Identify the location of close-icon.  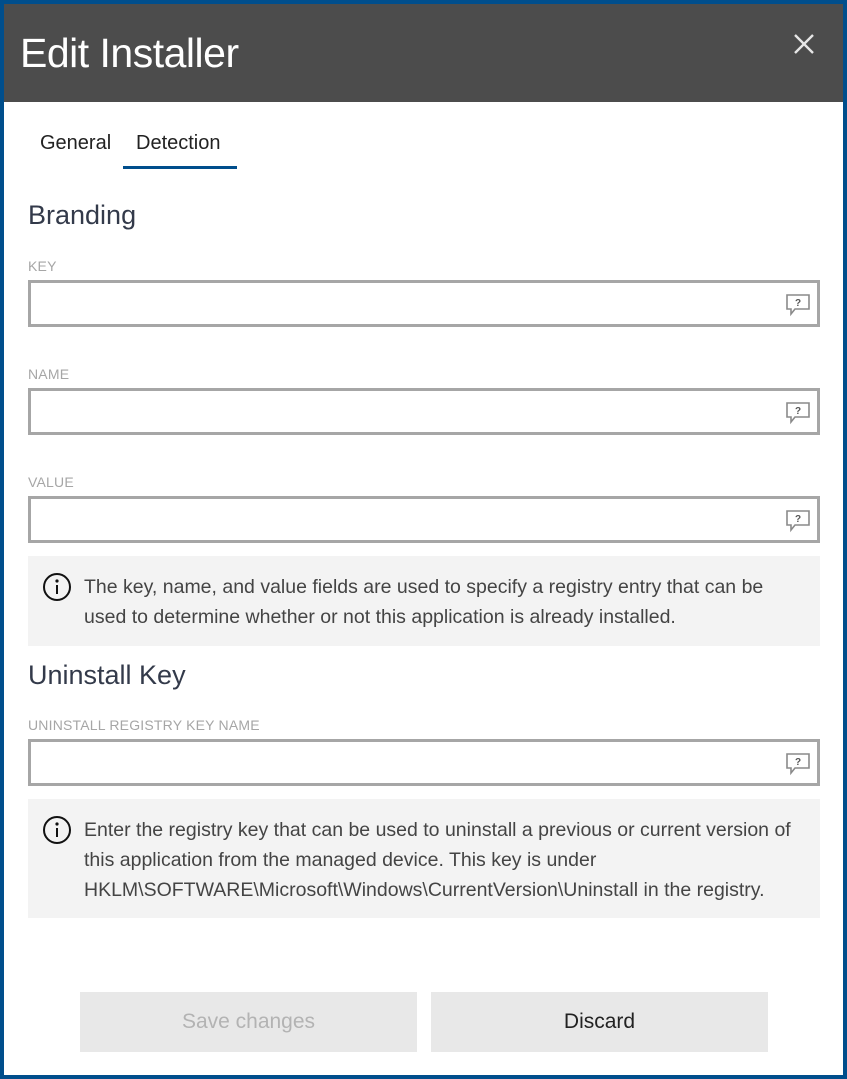
(804, 44).